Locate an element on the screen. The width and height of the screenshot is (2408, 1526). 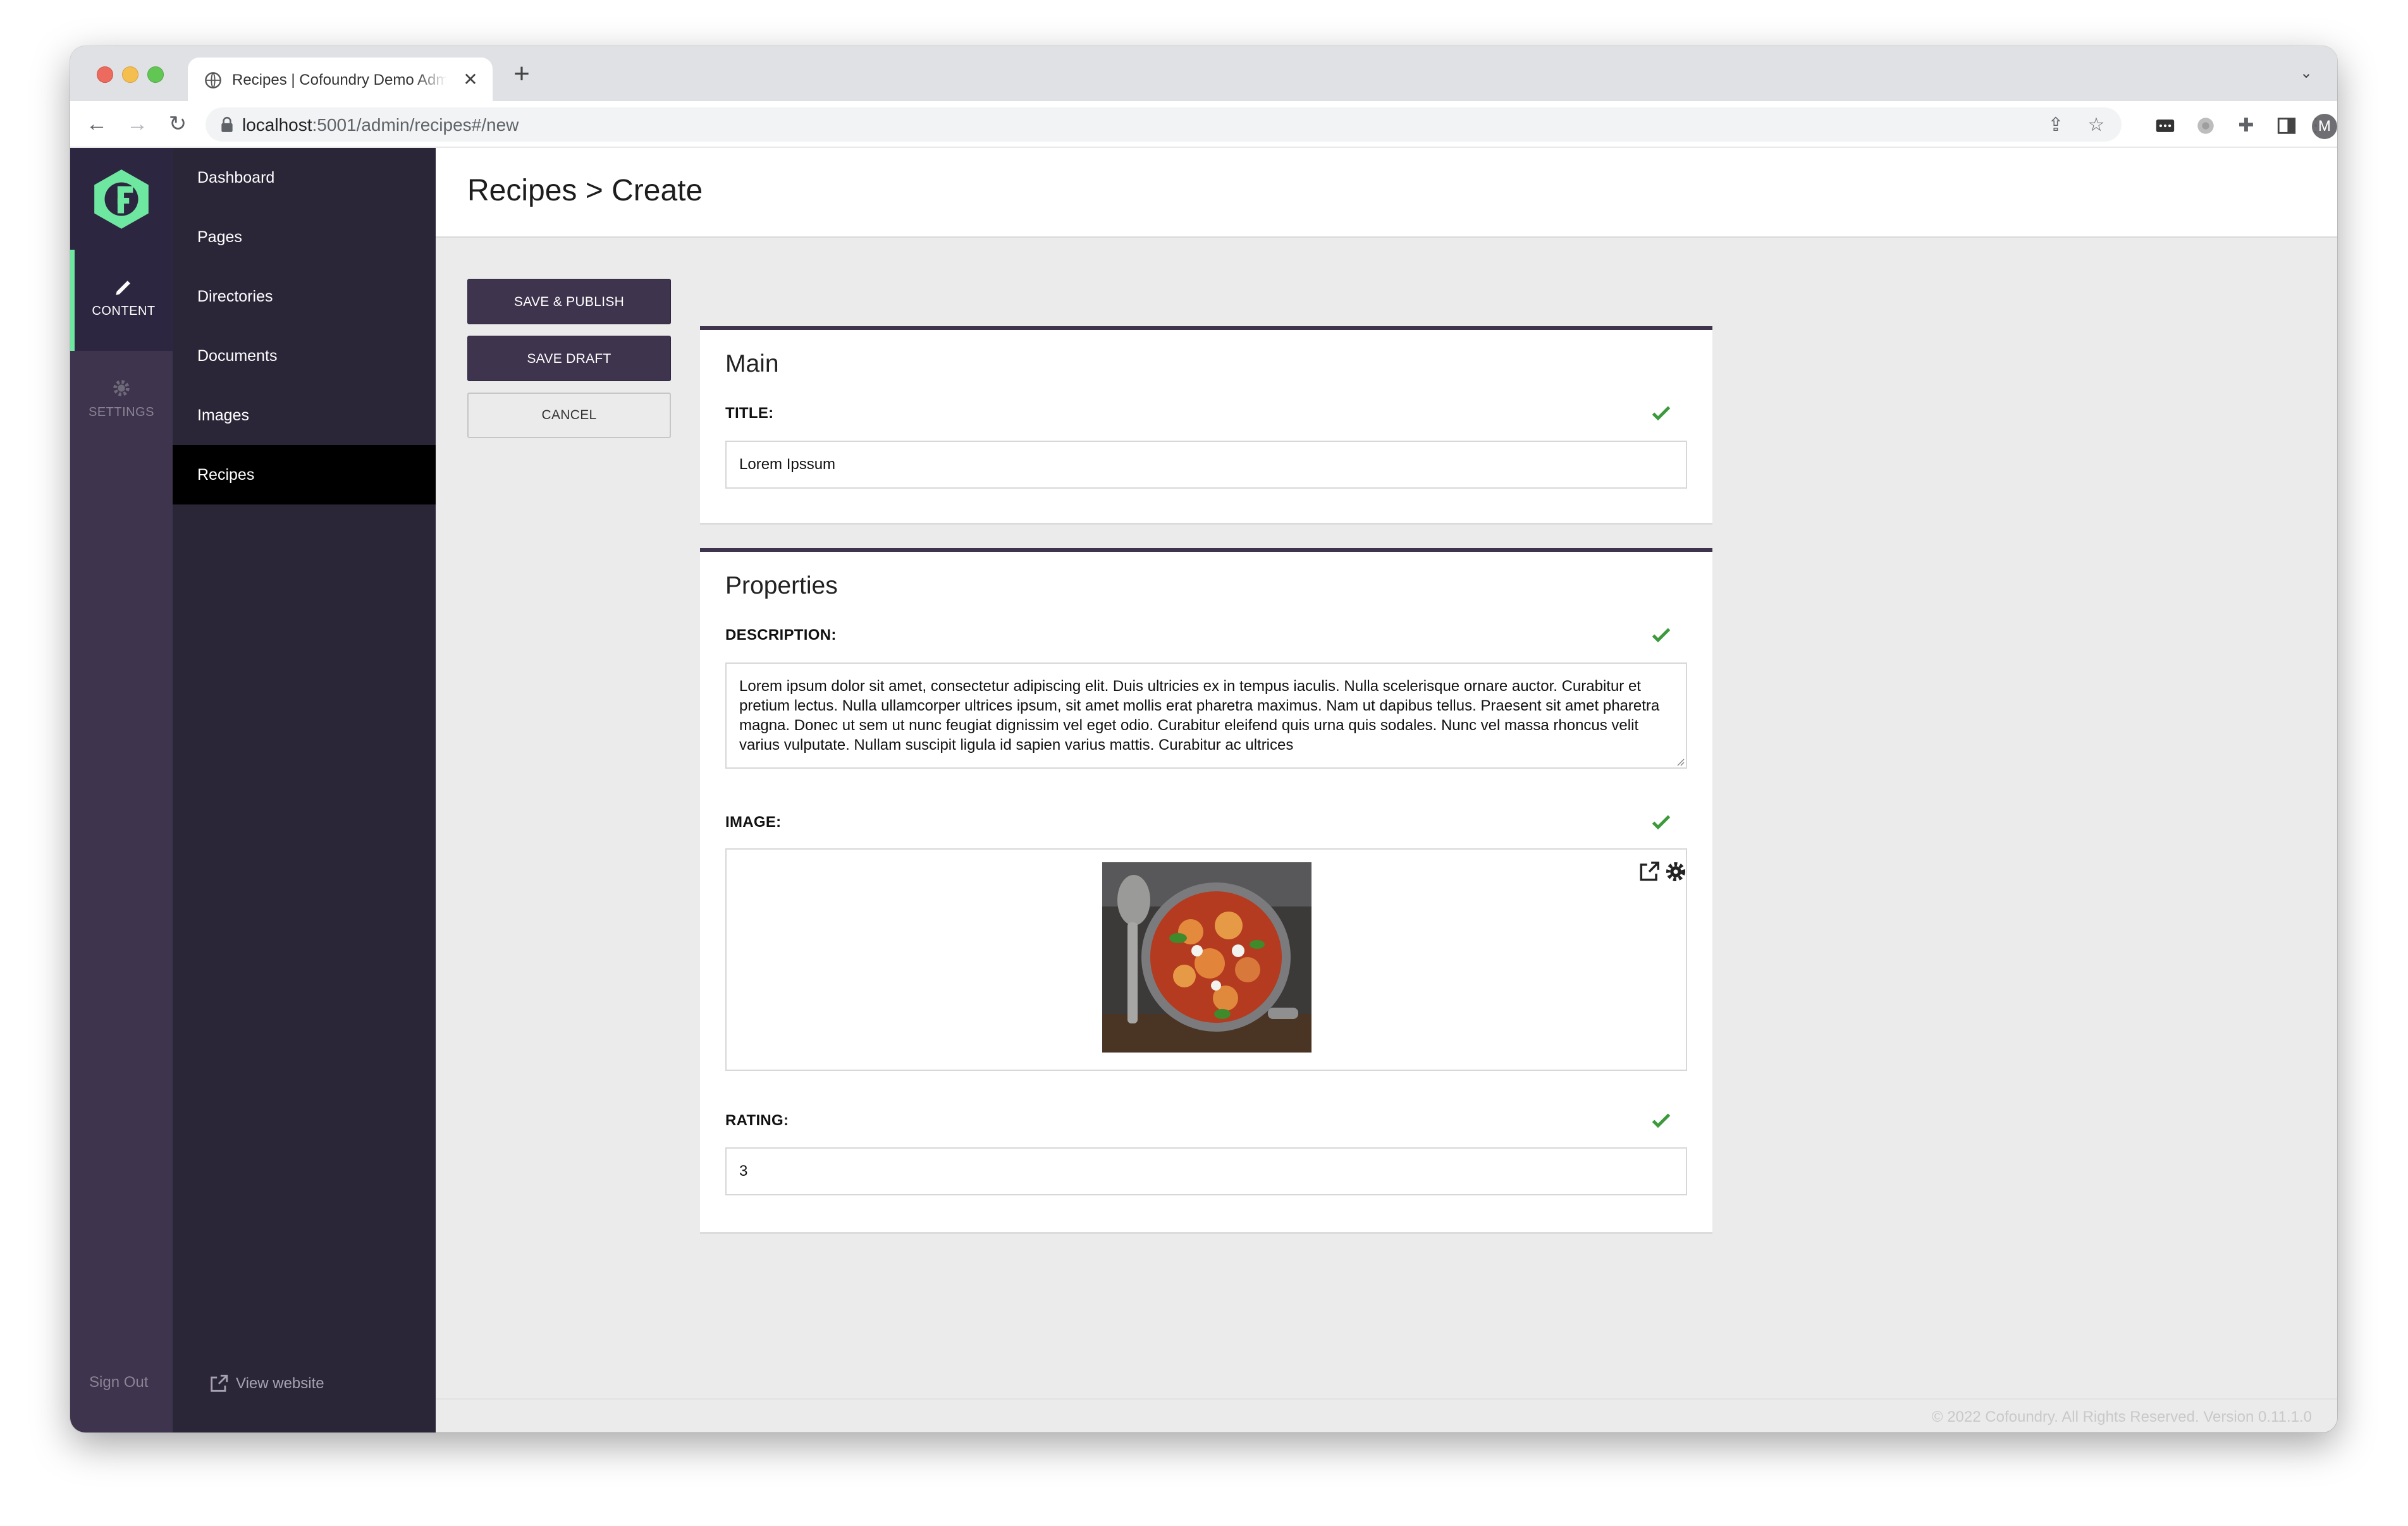
title-input: Lorem Ipssum is located at coordinates (1206, 465).